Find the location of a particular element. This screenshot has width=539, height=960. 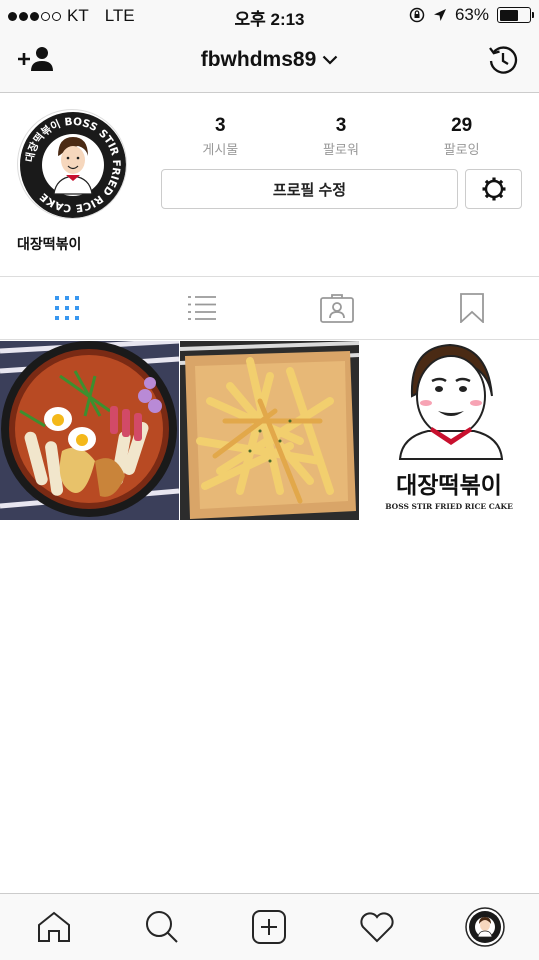

post-thumbnail-fries is located at coordinates (269, 430).